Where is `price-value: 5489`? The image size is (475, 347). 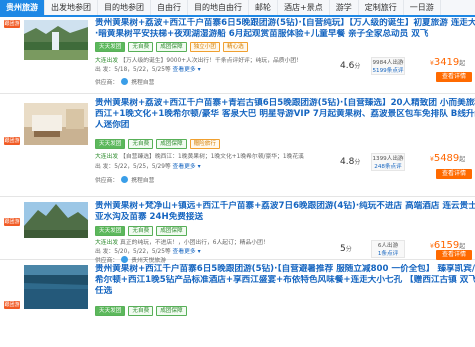 price-value: 5489 is located at coordinates (446, 158).